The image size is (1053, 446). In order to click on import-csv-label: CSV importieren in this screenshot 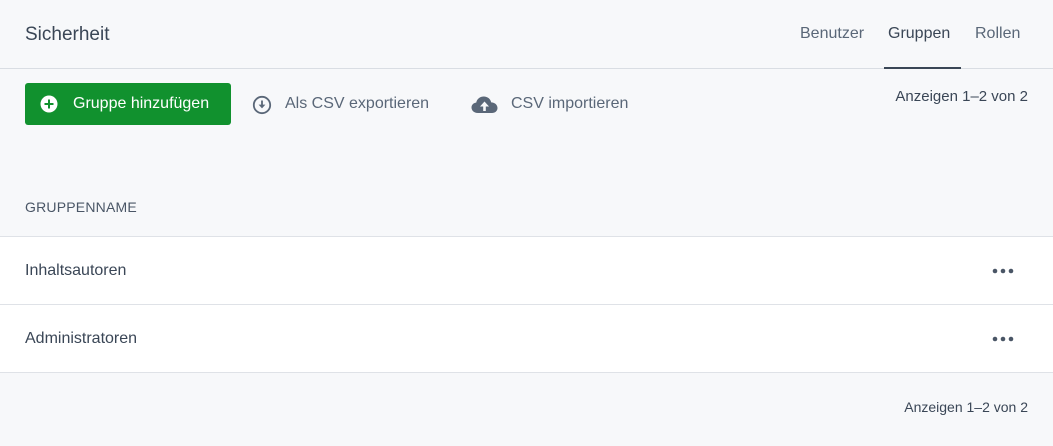, I will do `click(570, 103)`.